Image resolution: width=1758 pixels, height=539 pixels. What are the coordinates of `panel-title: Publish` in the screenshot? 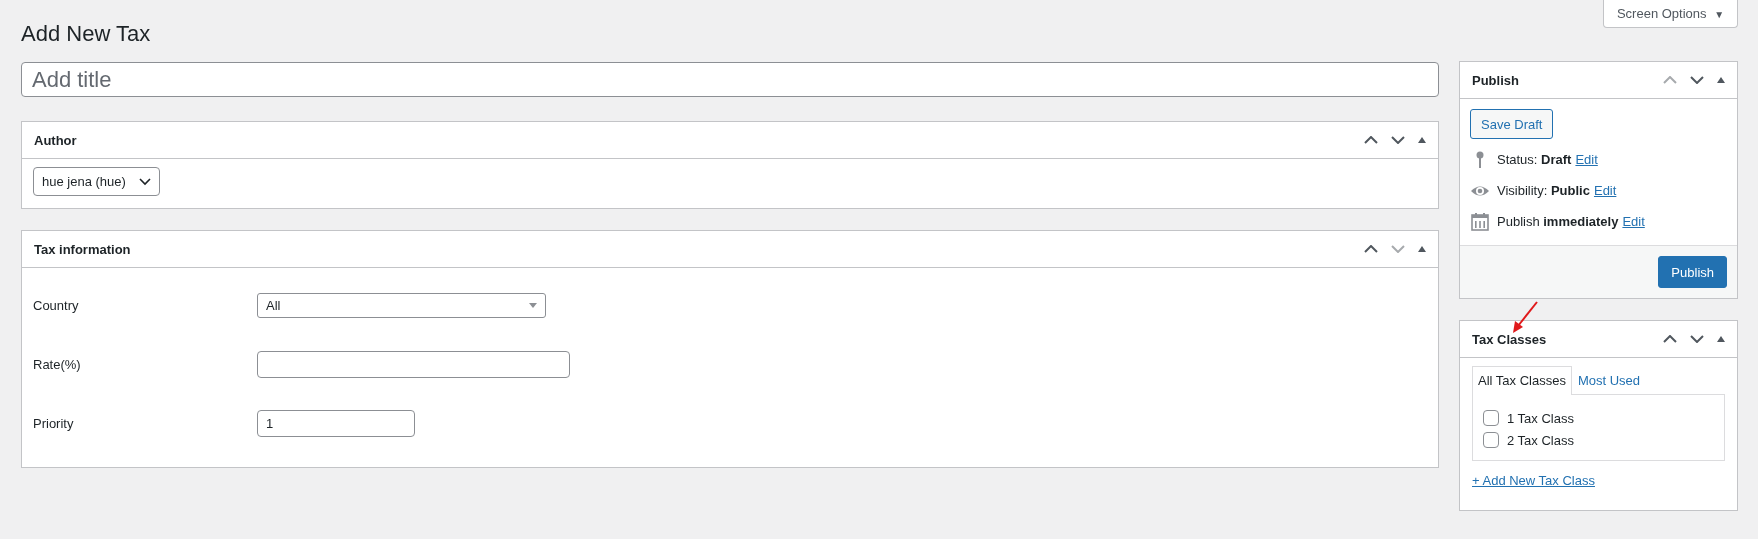 It's located at (1495, 80).